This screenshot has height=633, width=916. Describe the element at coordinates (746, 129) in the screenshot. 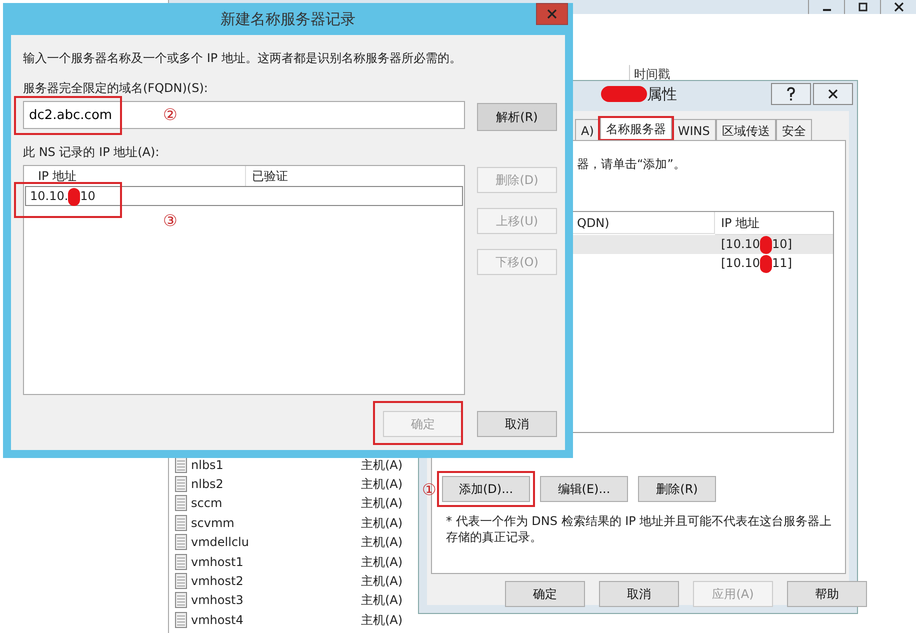

I see `tab: 区域传送` at that location.